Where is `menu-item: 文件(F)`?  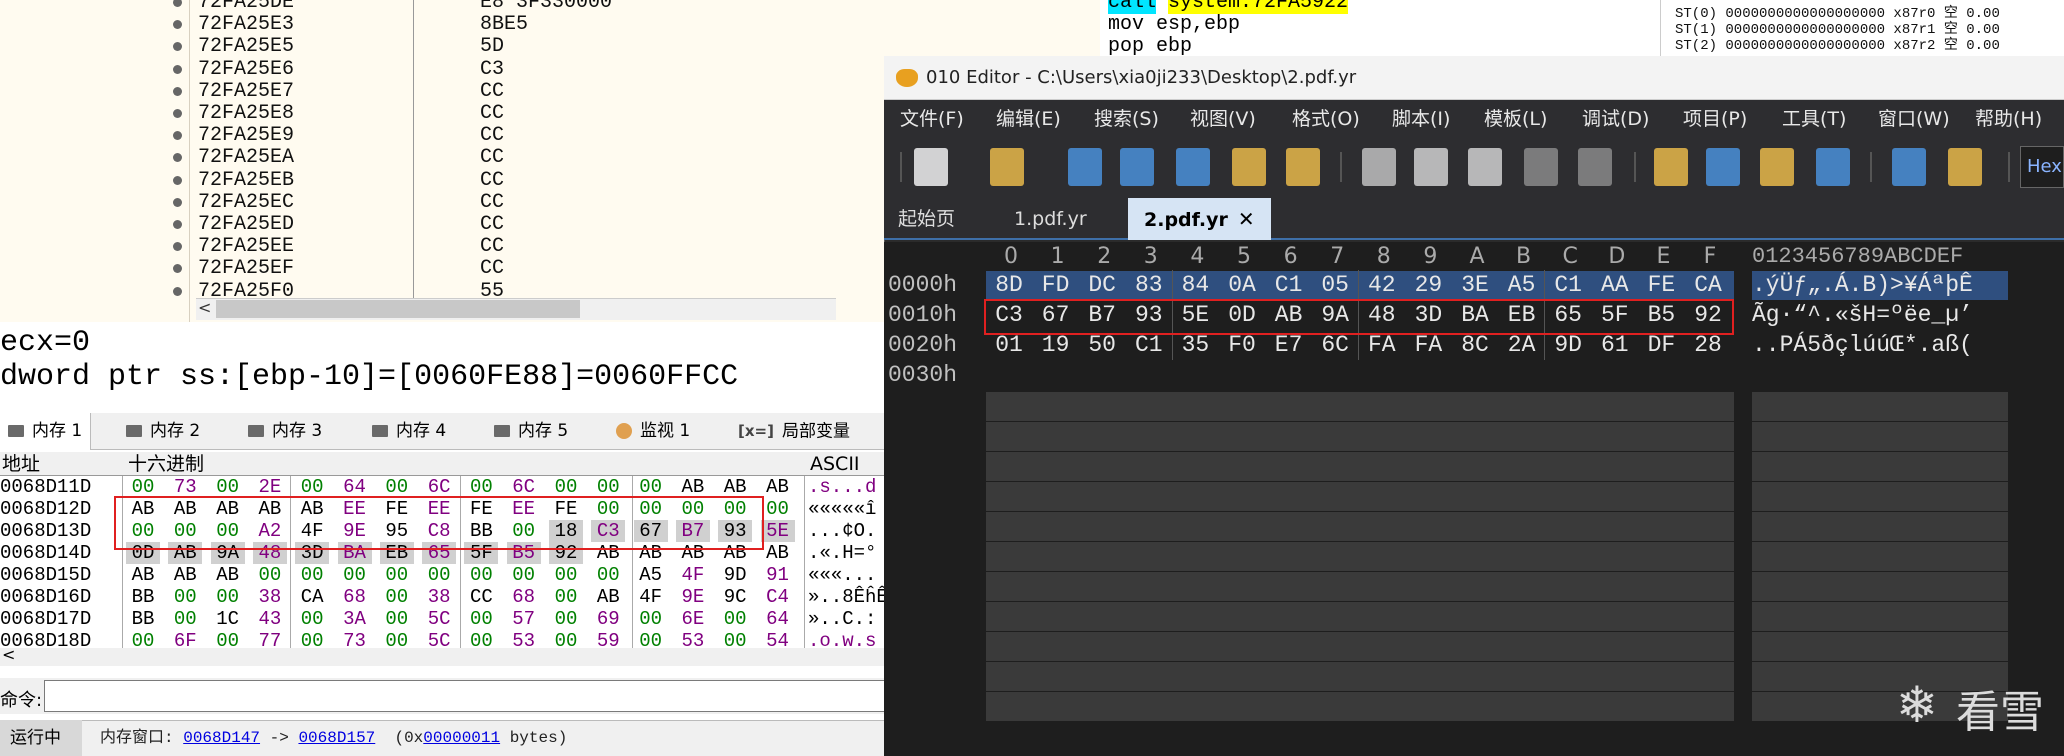 menu-item: 文件(F) is located at coordinates (932, 119).